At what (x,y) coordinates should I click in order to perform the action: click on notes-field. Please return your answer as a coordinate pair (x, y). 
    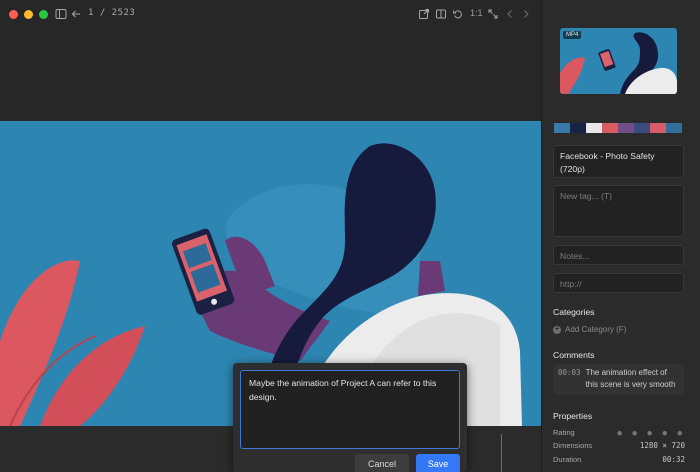
    Looking at the image, I should click on (618, 255).